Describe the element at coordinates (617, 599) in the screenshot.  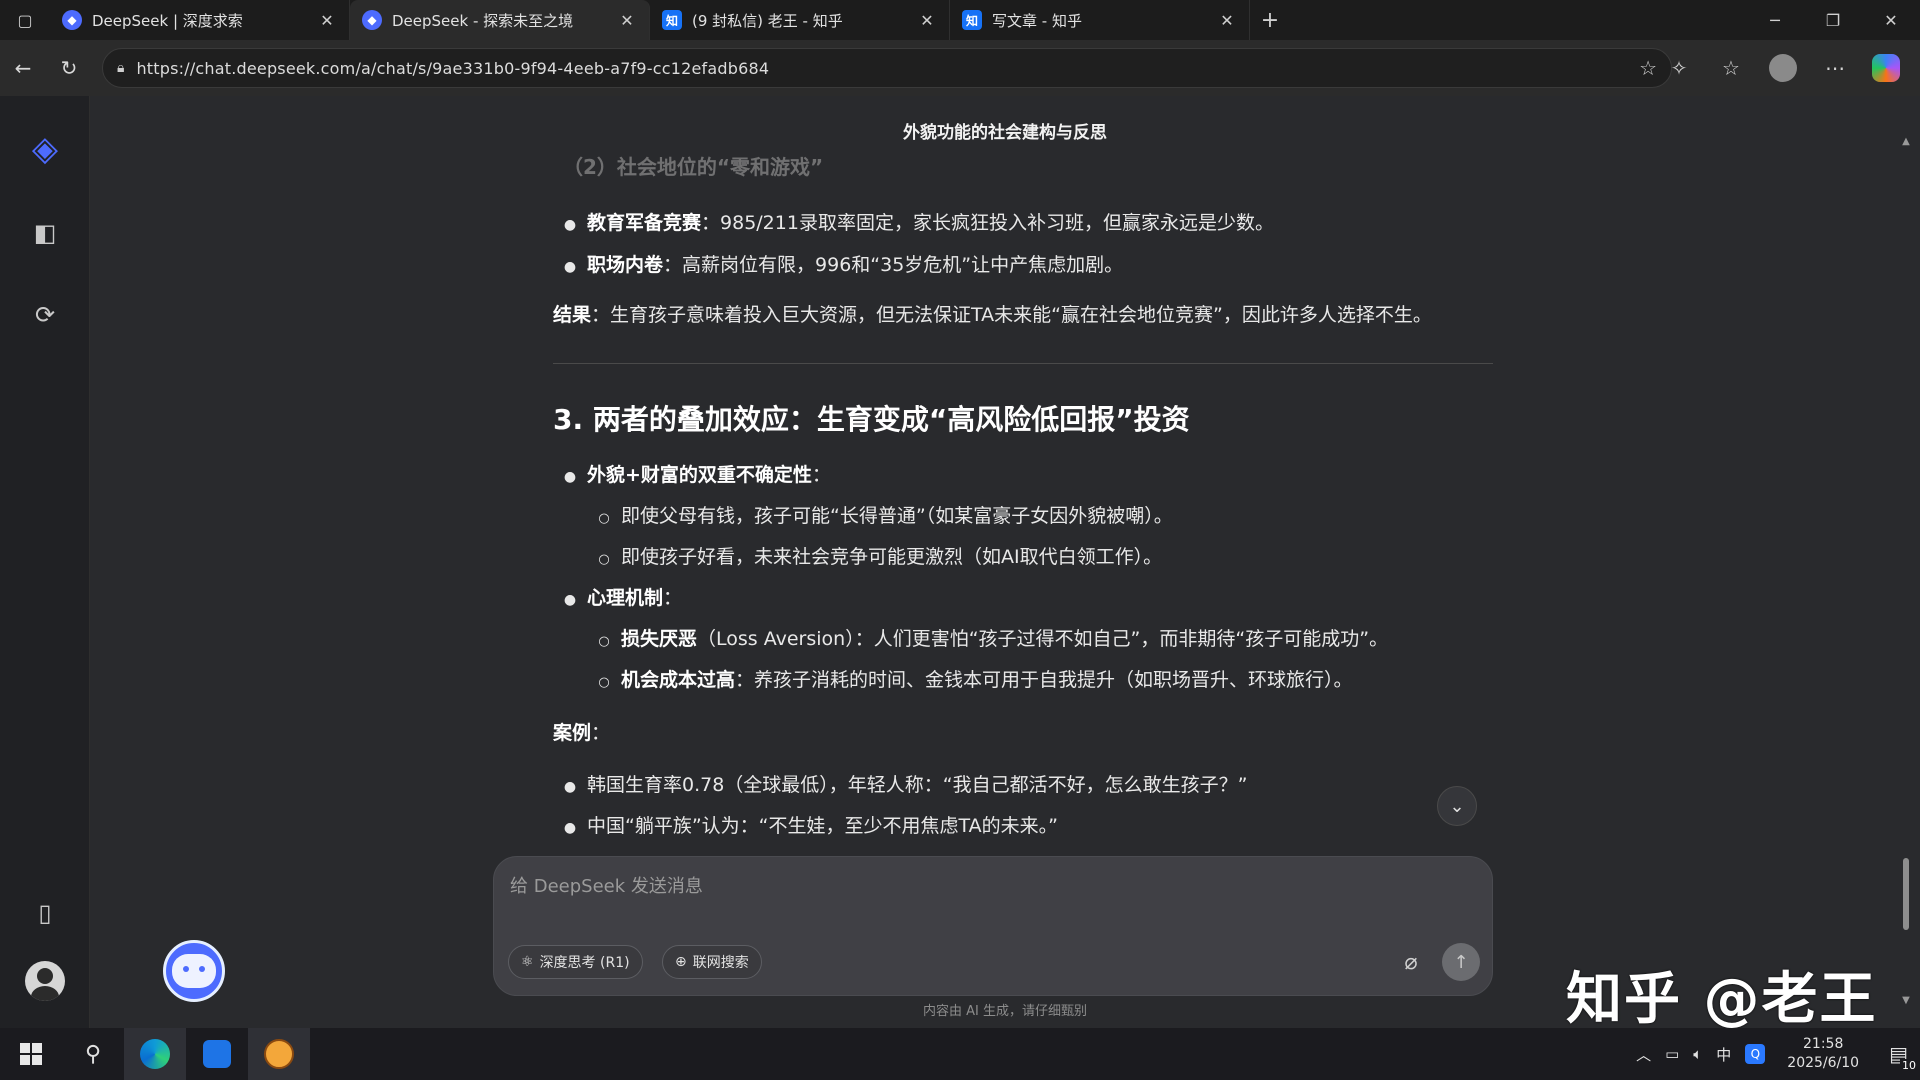
I see `list-item: ● 心理机制：` at that location.